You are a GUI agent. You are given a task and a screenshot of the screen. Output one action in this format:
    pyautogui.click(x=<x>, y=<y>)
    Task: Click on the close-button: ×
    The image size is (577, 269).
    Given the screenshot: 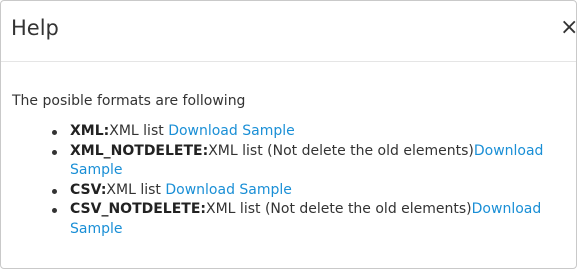 What is the action you would take?
    pyautogui.click(x=568, y=28)
    